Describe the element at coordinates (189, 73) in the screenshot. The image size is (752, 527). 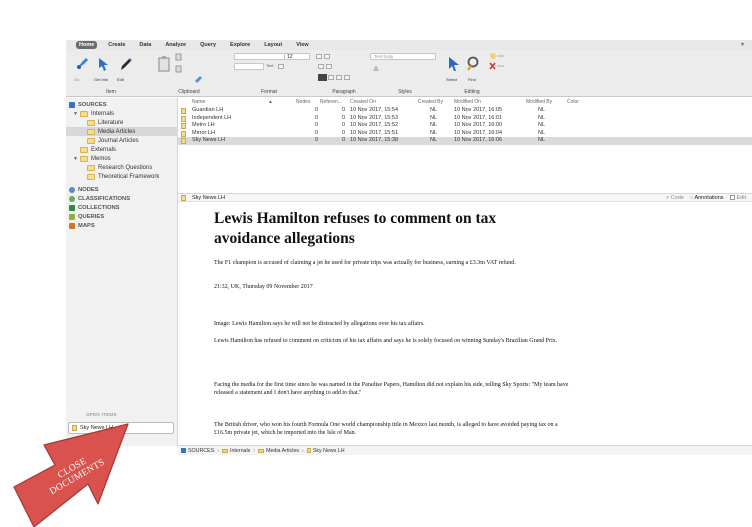
I see `ribbon-group-clipboard: Clipboard` at that location.